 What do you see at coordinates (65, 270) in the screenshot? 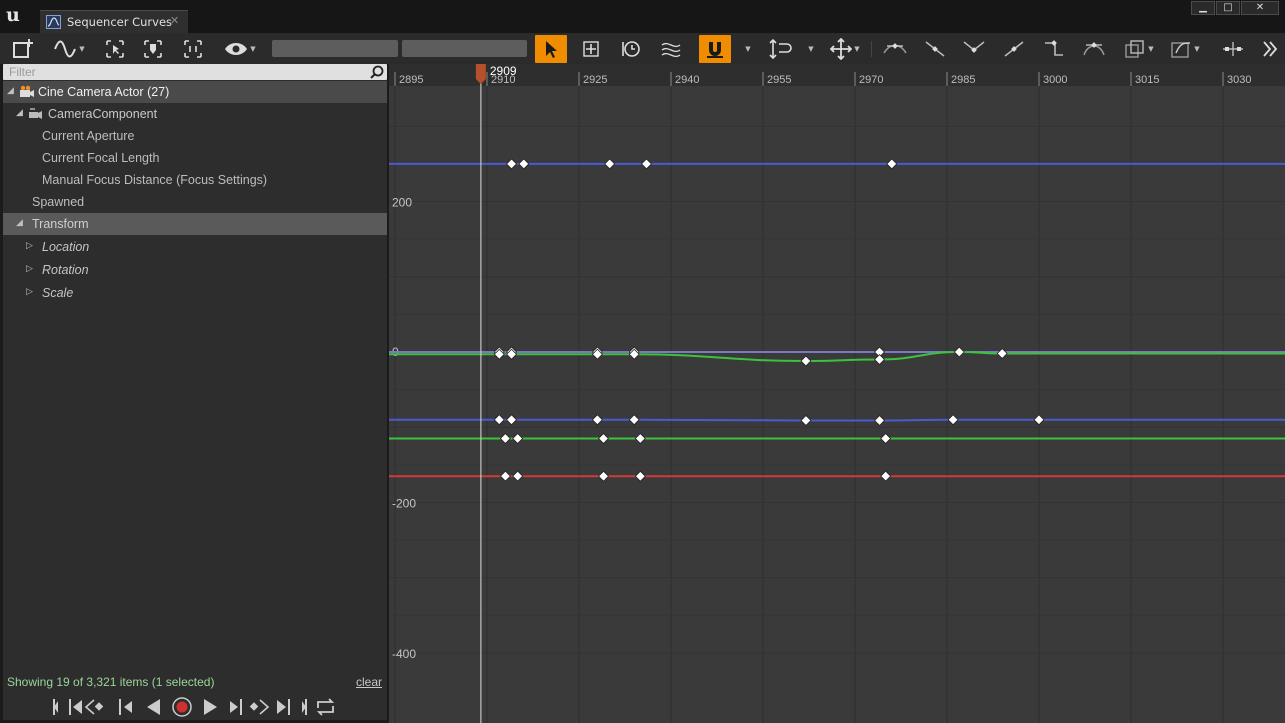
I see `tree-label-rotation: Rotation` at bounding box center [65, 270].